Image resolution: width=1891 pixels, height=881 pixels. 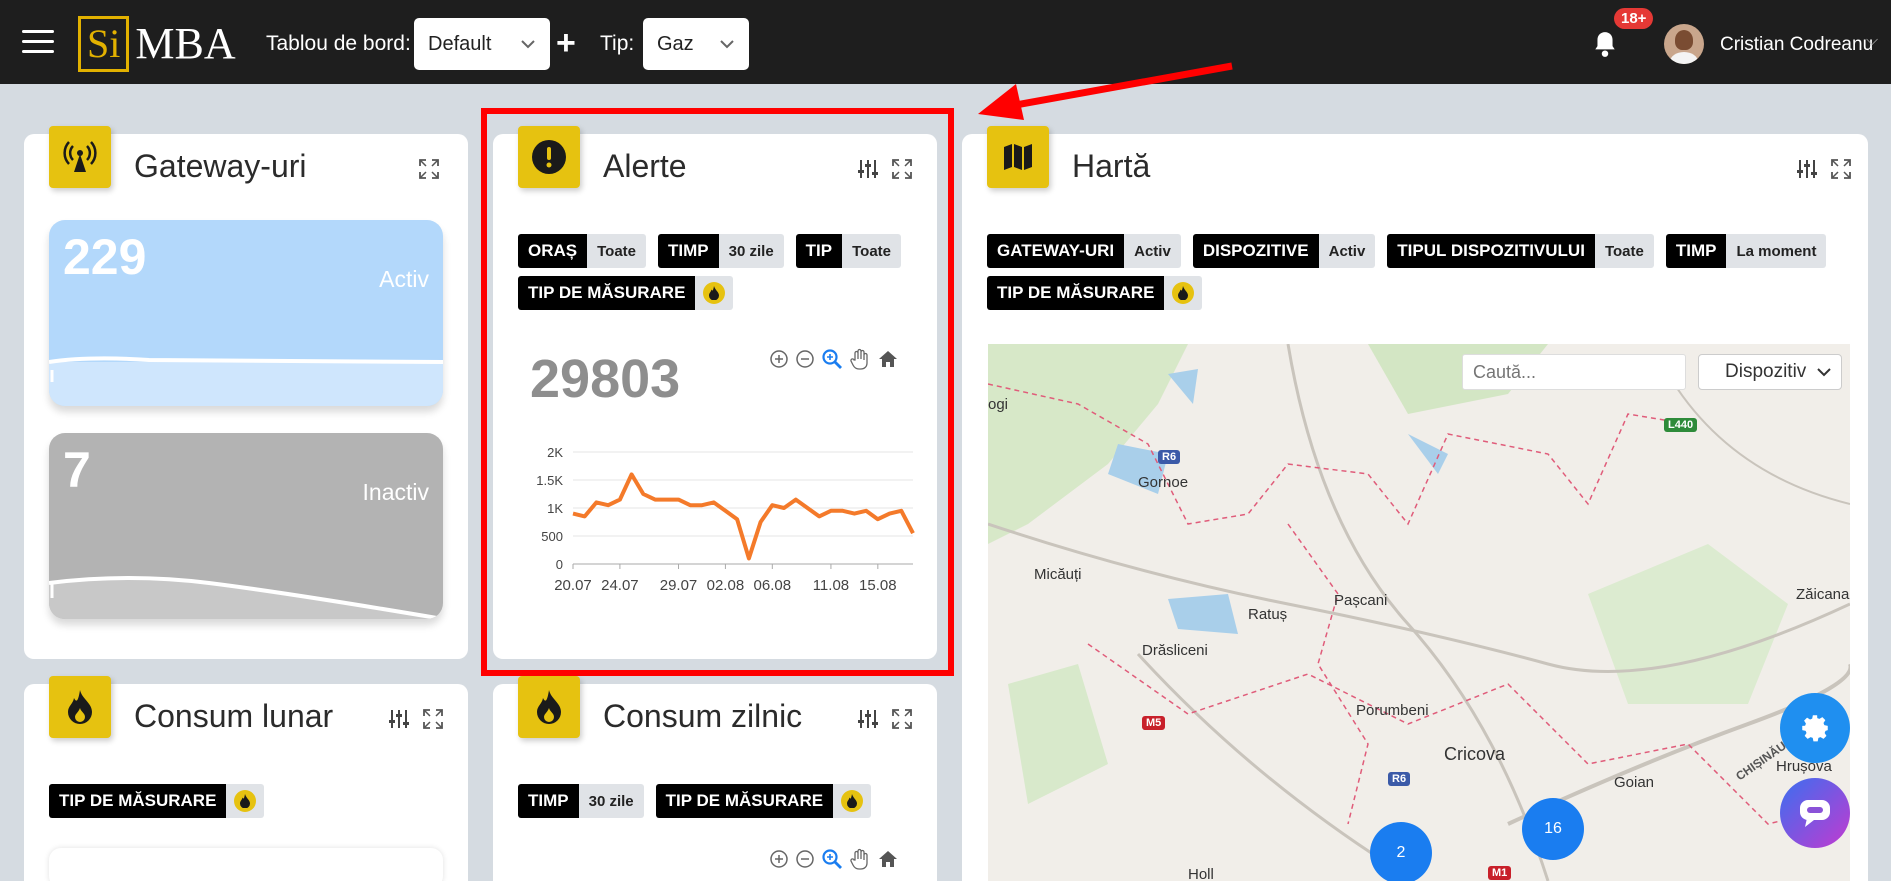 I want to click on place-label: Holl, so click(x=1201, y=873).